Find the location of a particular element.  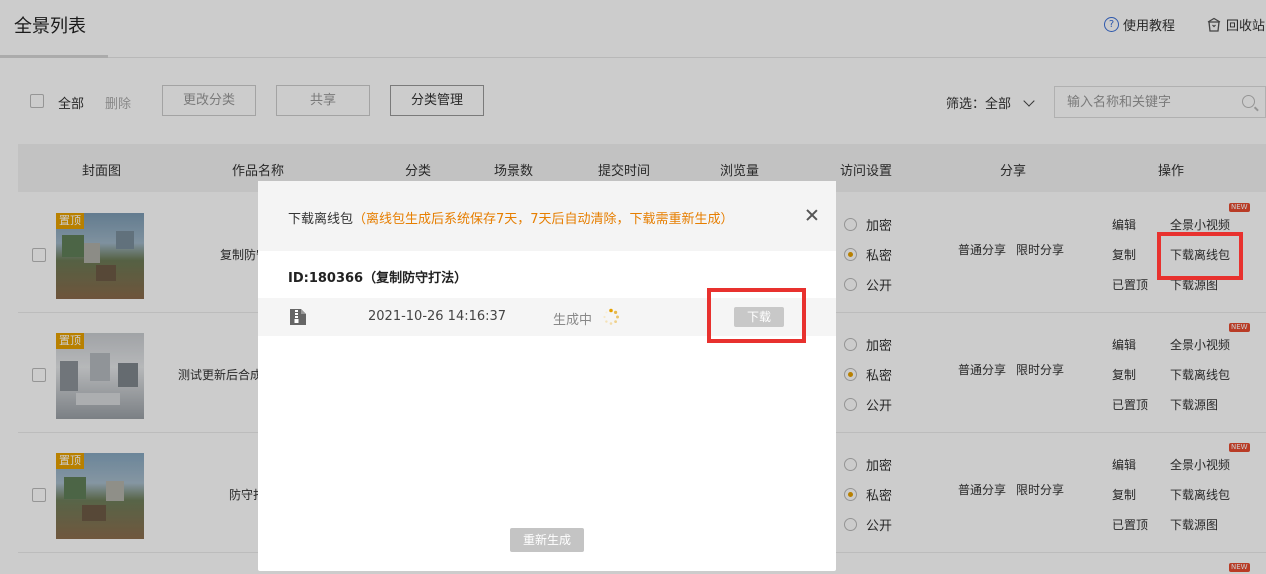

package-status: 生成中 is located at coordinates (573, 320).